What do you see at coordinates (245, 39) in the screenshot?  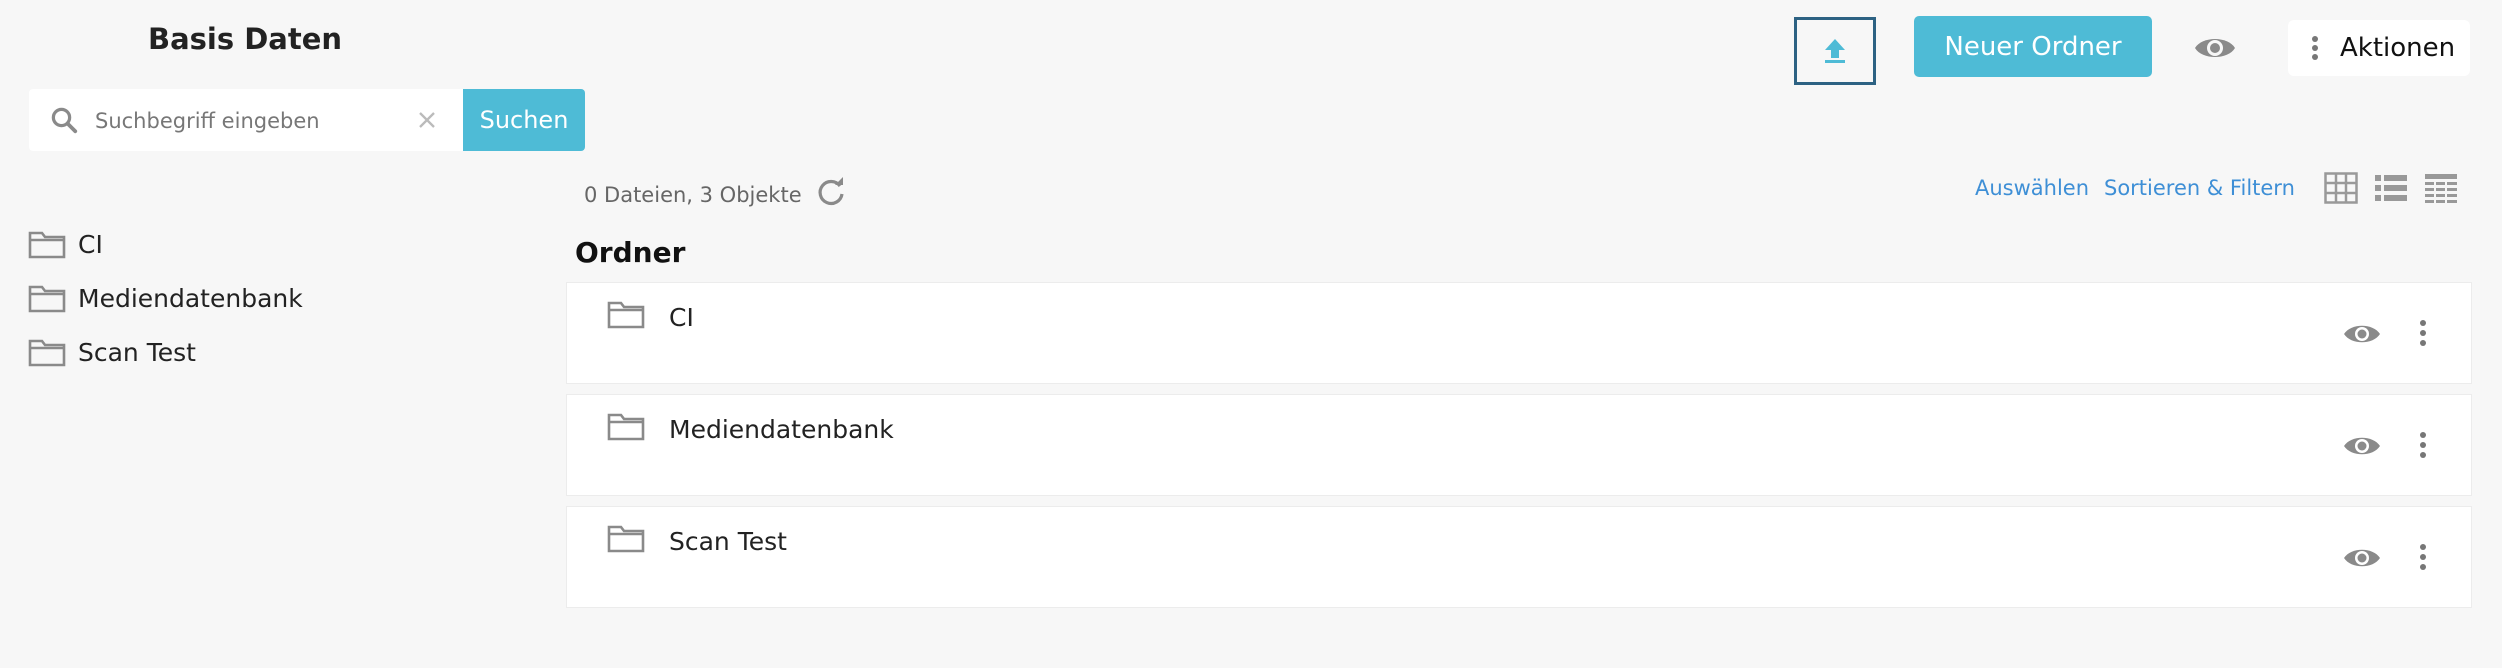 I see `page-title: Basis Daten` at bounding box center [245, 39].